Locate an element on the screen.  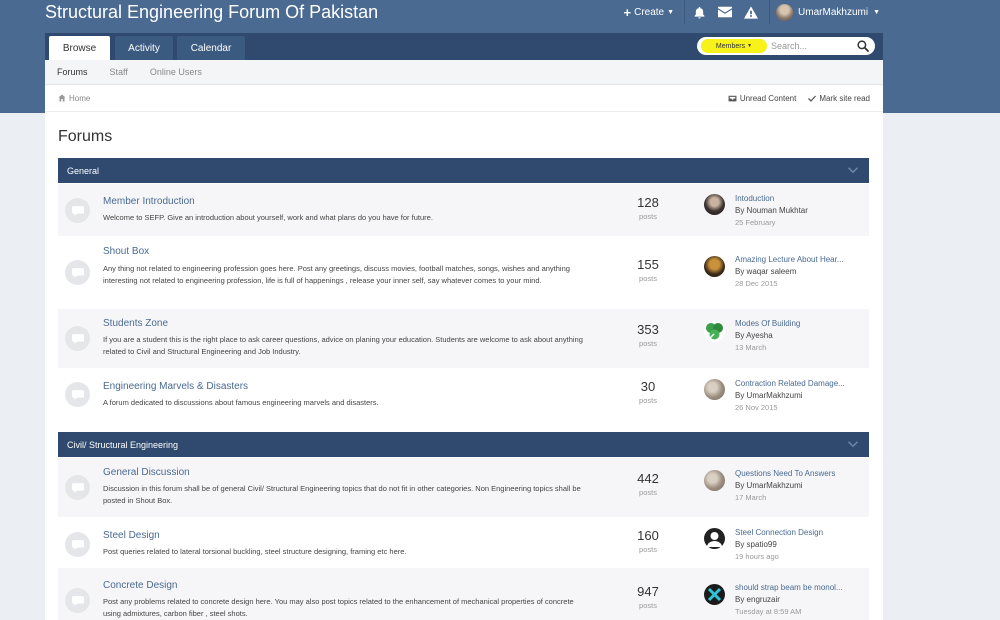
site-title: Structural Engineering Forum Of Pakistan is located at coordinates (211, 12).